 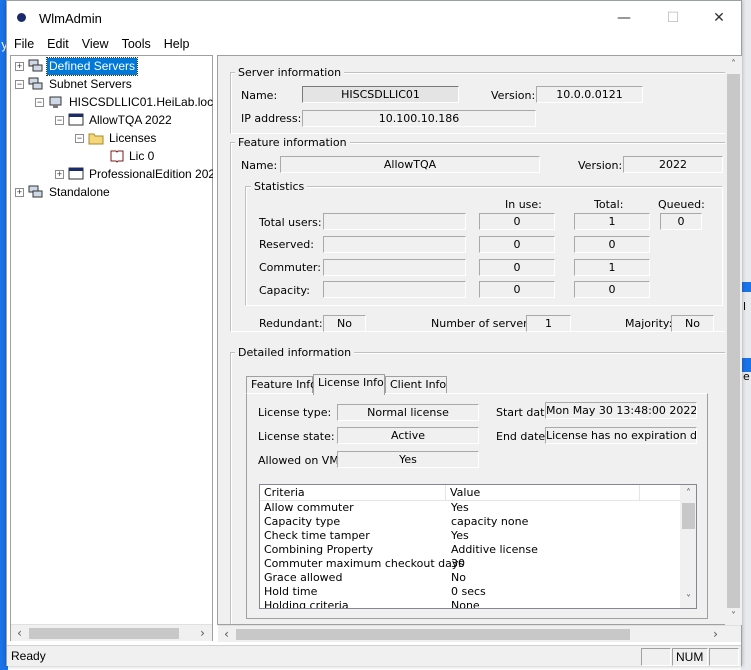 What do you see at coordinates (290, 267) in the screenshot?
I see `commuter-label: Commuter:` at bounding box center [290, 267].